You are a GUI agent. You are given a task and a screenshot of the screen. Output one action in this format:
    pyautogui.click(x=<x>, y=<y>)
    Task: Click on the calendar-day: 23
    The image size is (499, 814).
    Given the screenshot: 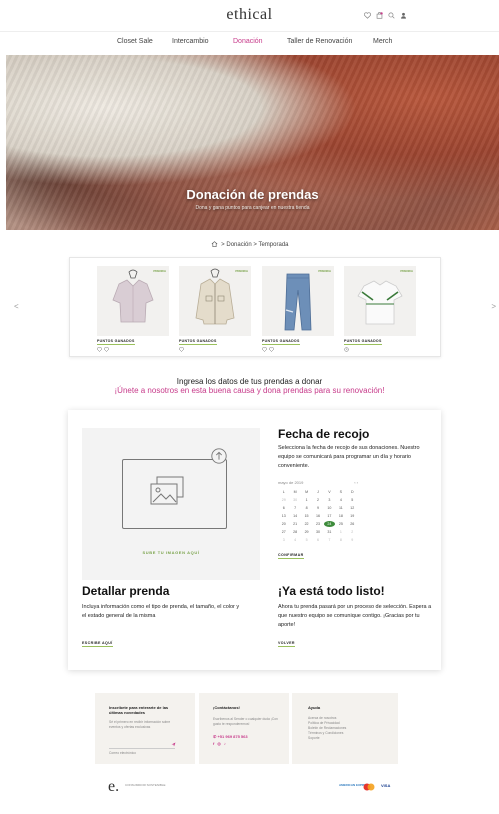 What is the action you would take?
    pyautogui.click(x=317, y=524)
    